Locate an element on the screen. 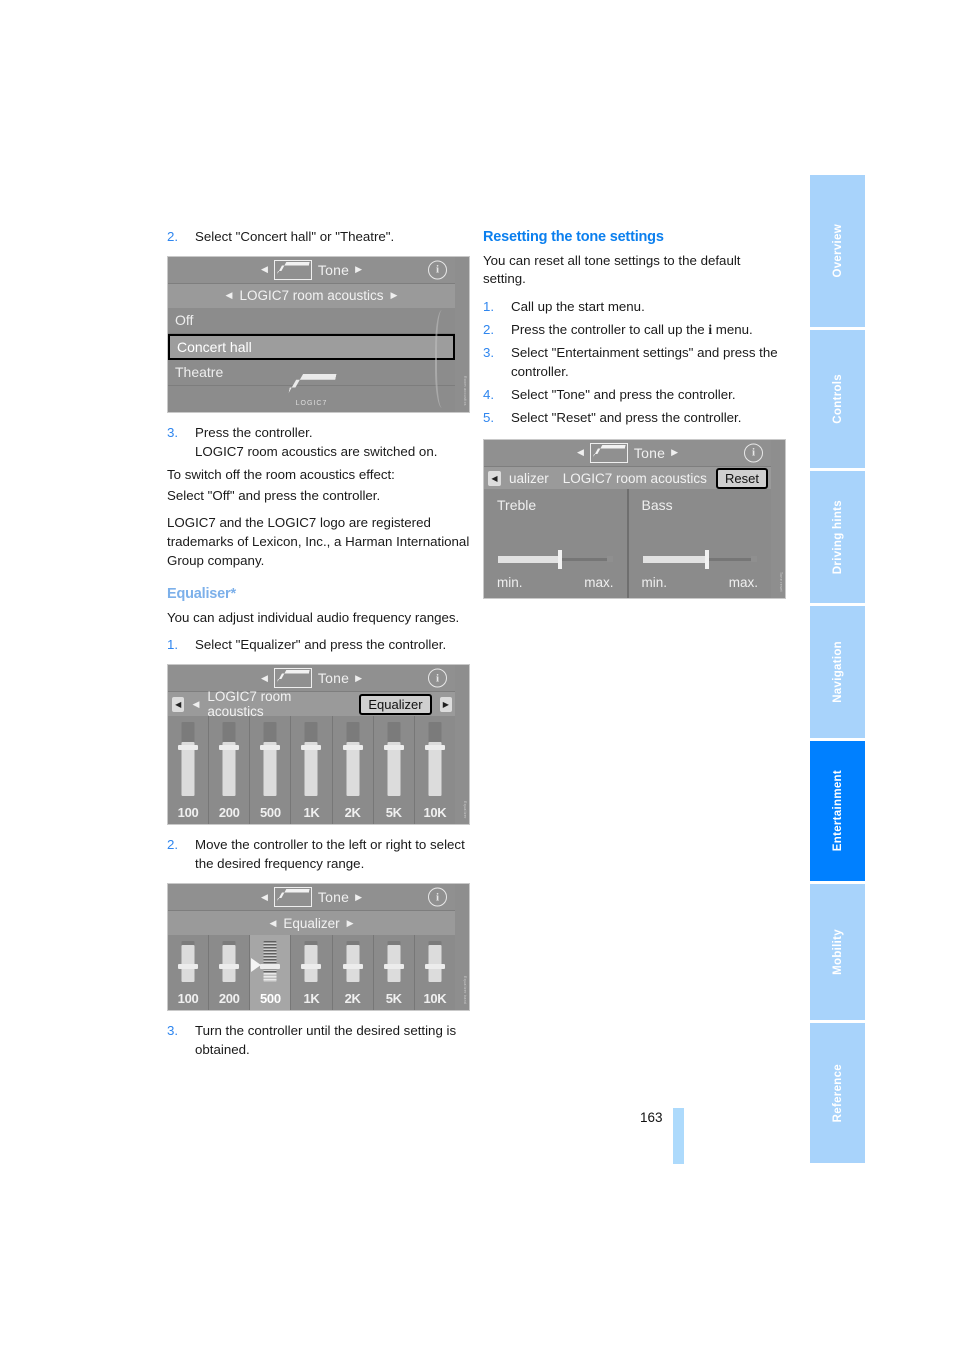 The height and width of the screenshot is (1351, 954). slider-treble is located at coordinates (555, 559).